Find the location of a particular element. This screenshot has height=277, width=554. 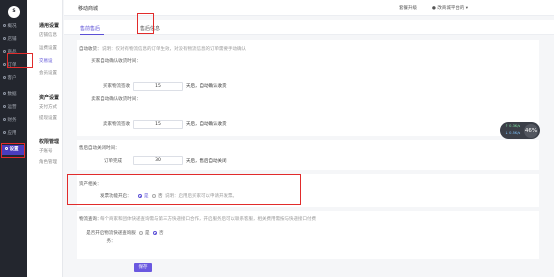

subnav-group-asset: 资产设置 is located at coordinates (49, 98).